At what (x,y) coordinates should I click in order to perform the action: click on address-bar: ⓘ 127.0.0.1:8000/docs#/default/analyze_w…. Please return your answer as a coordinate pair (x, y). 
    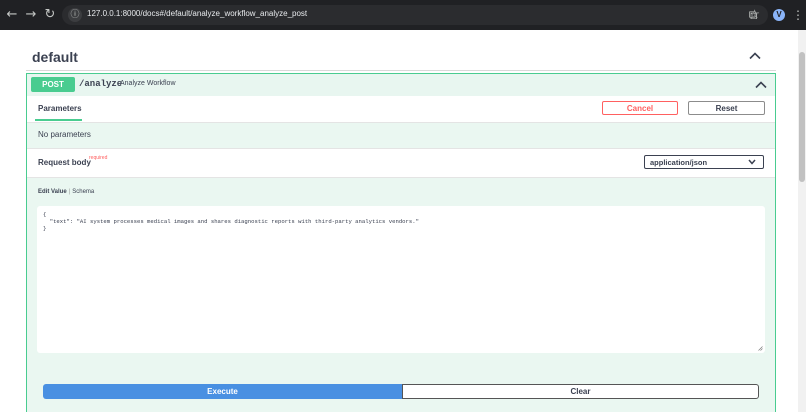
    Looking at the image, I should click on (415, 15).